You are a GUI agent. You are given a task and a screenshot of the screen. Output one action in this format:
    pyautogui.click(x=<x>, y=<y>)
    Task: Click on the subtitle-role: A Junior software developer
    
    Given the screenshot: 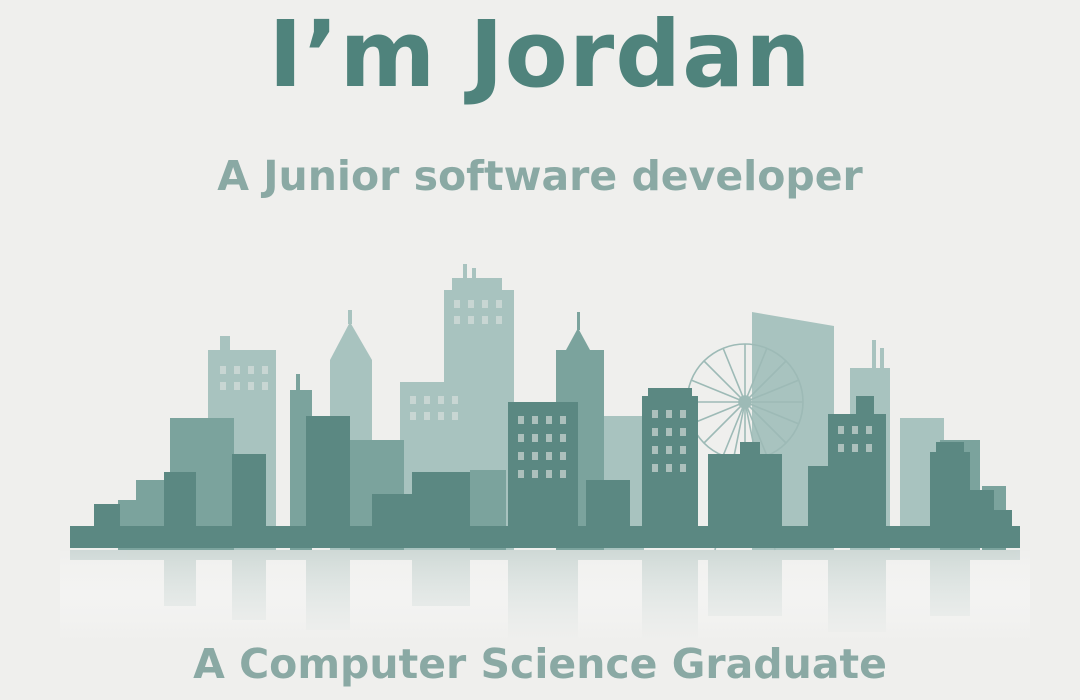 What is the action you would take?
    pyautogui.click(x=540, y=176)
    